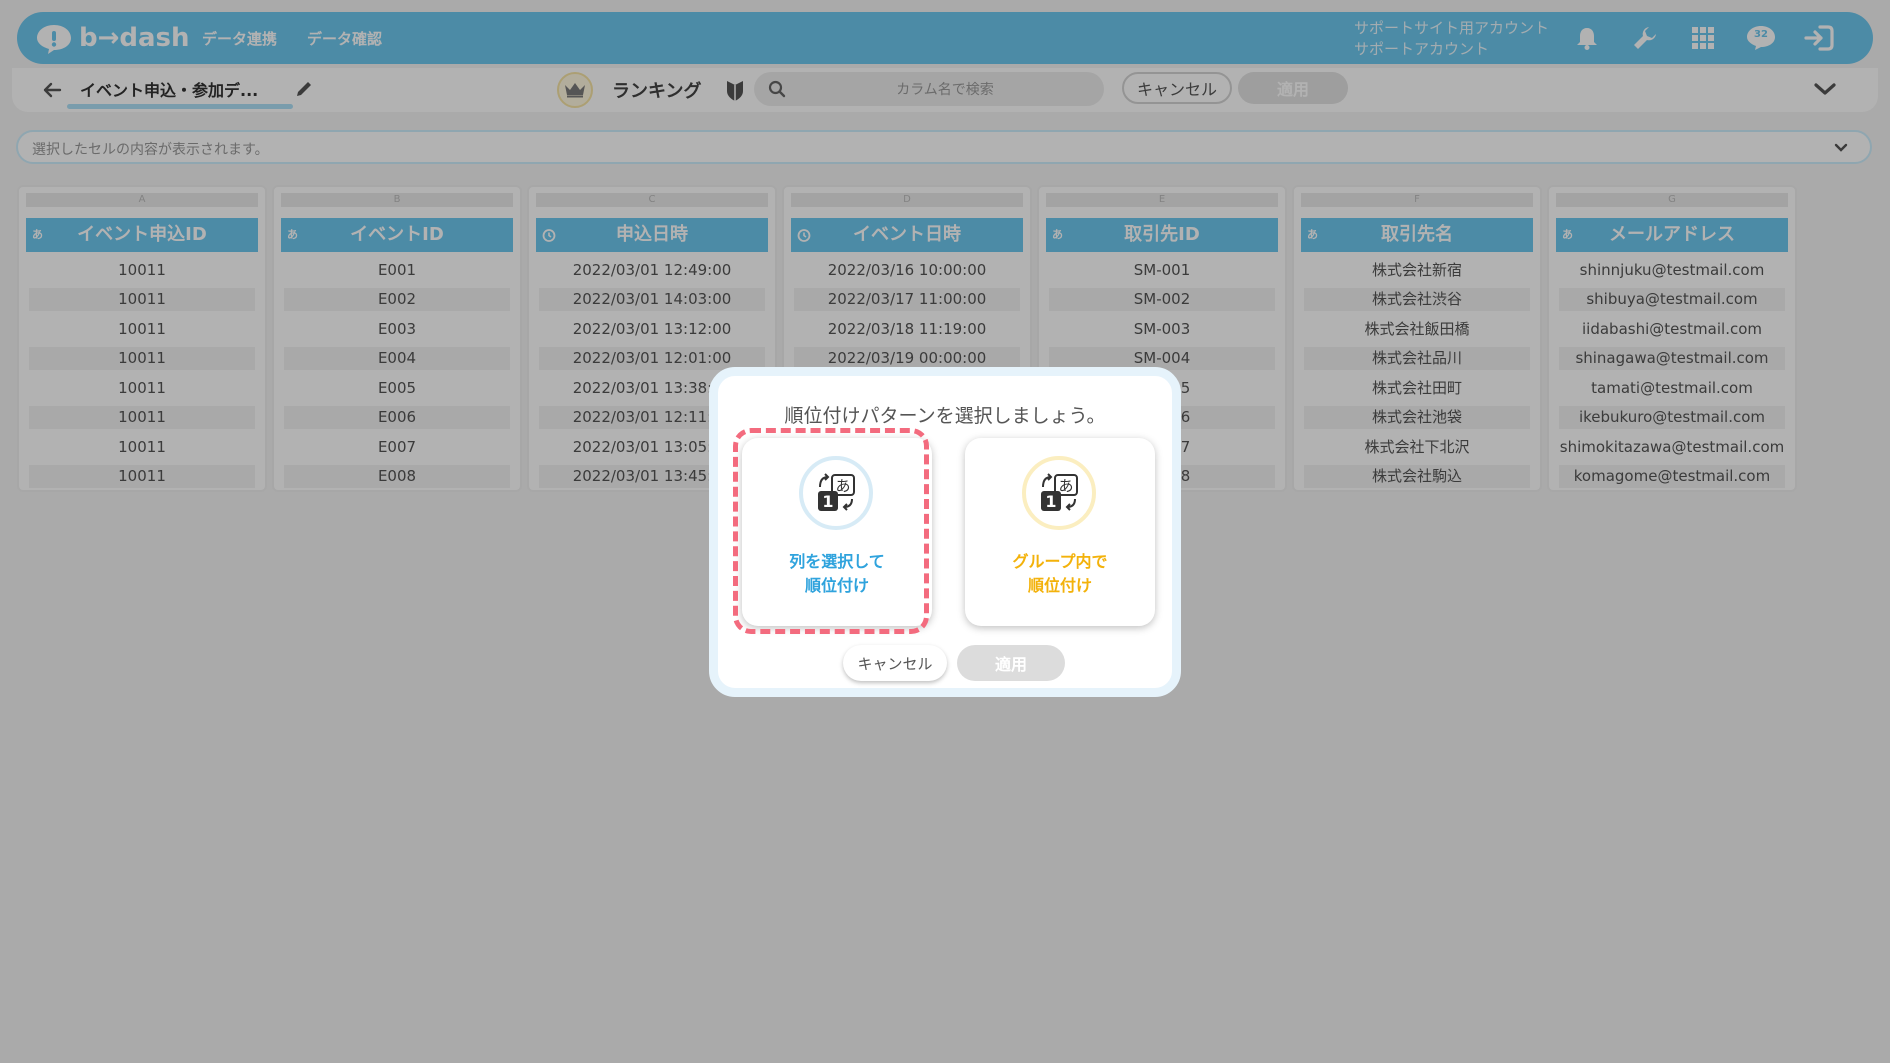 The image size is (1890, 1063). Describe the element at coordinates (836, 585) in the screenshot. I see `option1-line2: 順位付け` at that location.